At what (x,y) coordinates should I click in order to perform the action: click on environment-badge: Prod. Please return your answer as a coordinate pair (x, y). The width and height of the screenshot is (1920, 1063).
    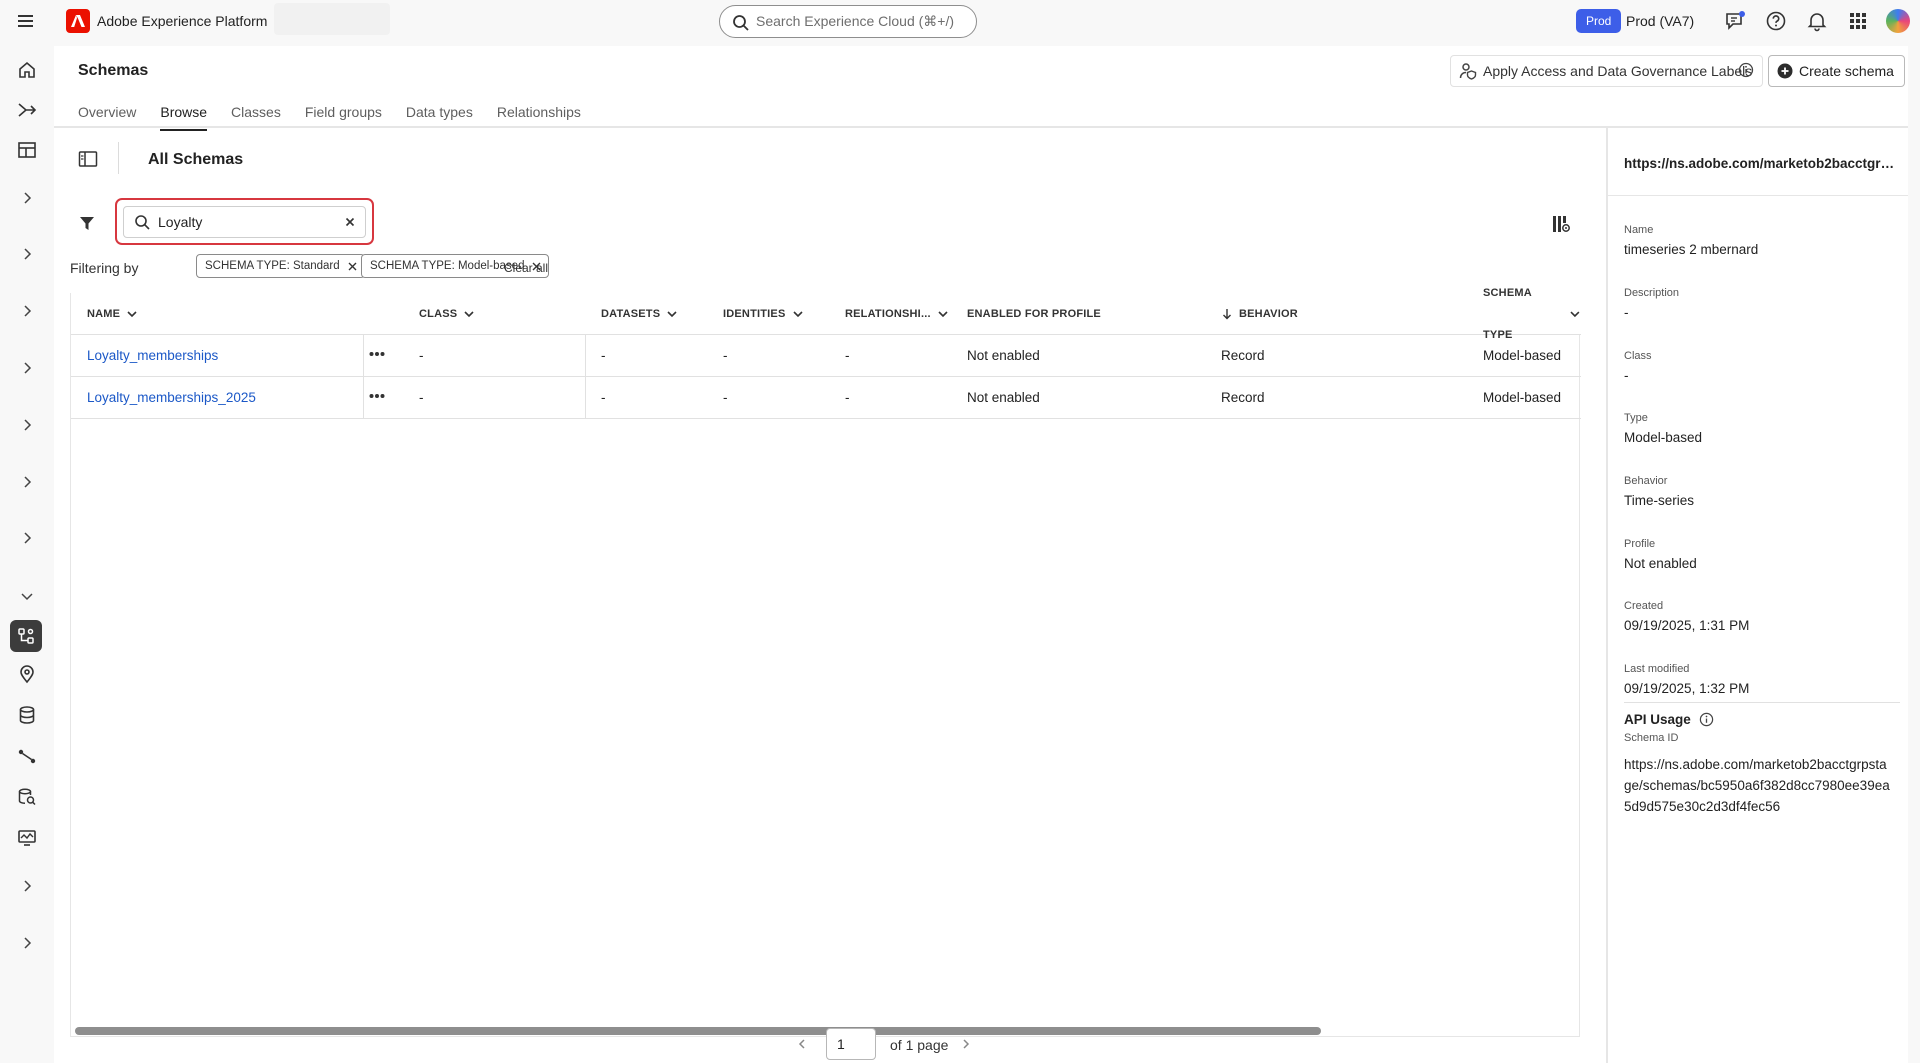
    Looking at the image, I should click on (1599, 21).